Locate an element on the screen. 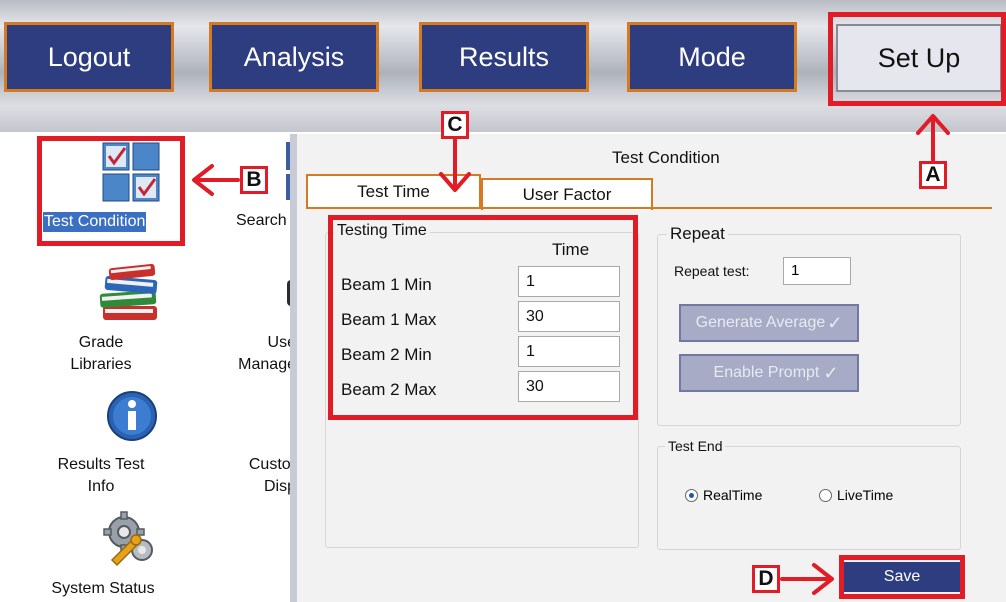 This screenshot has height=602, width=1006. enable-prompt-label: Enable Prompt is located at coordinates (766, 372).